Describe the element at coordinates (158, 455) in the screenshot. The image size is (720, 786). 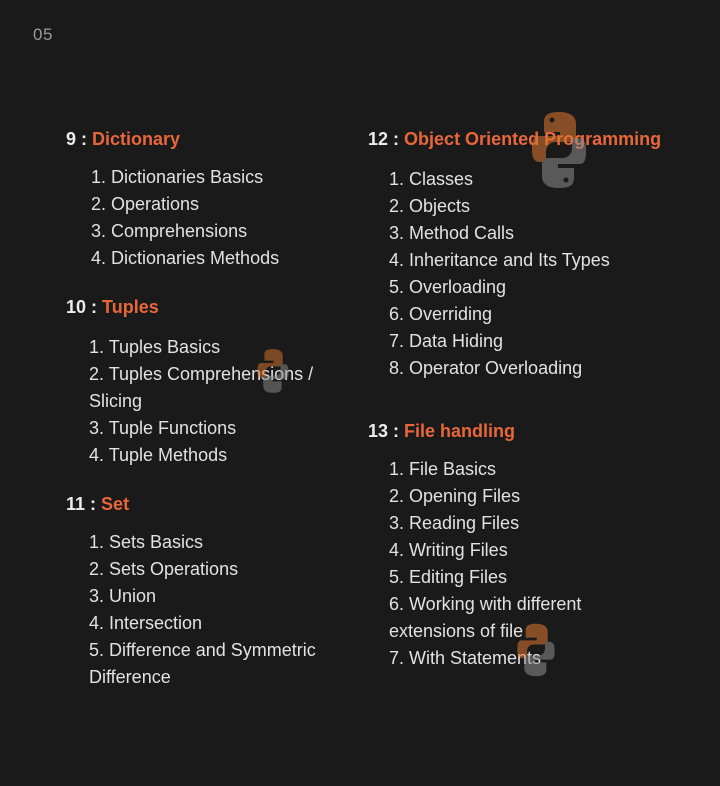
I see `list-item: 4. Tuple Methods` at that location.